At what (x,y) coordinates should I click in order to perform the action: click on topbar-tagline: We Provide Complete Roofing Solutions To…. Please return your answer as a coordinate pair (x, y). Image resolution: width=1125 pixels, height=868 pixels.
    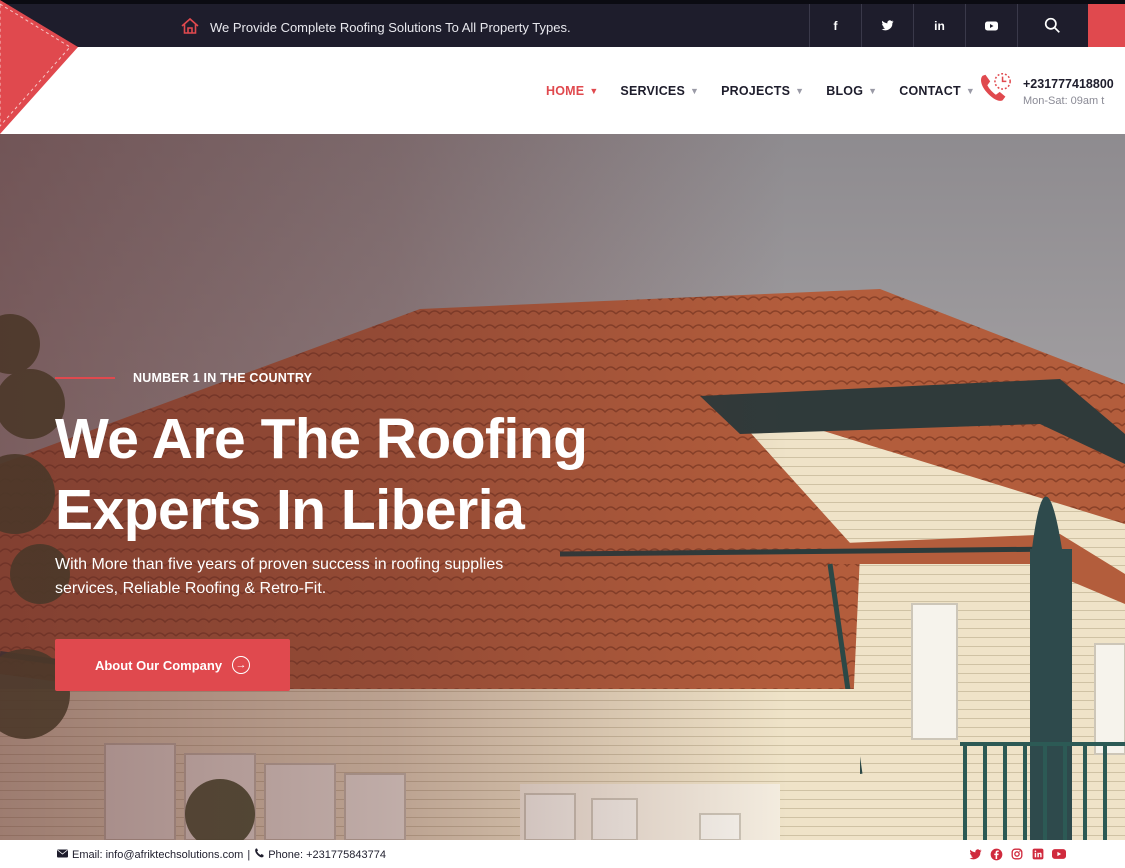
    Looking at the image, I should click on (375, 27).